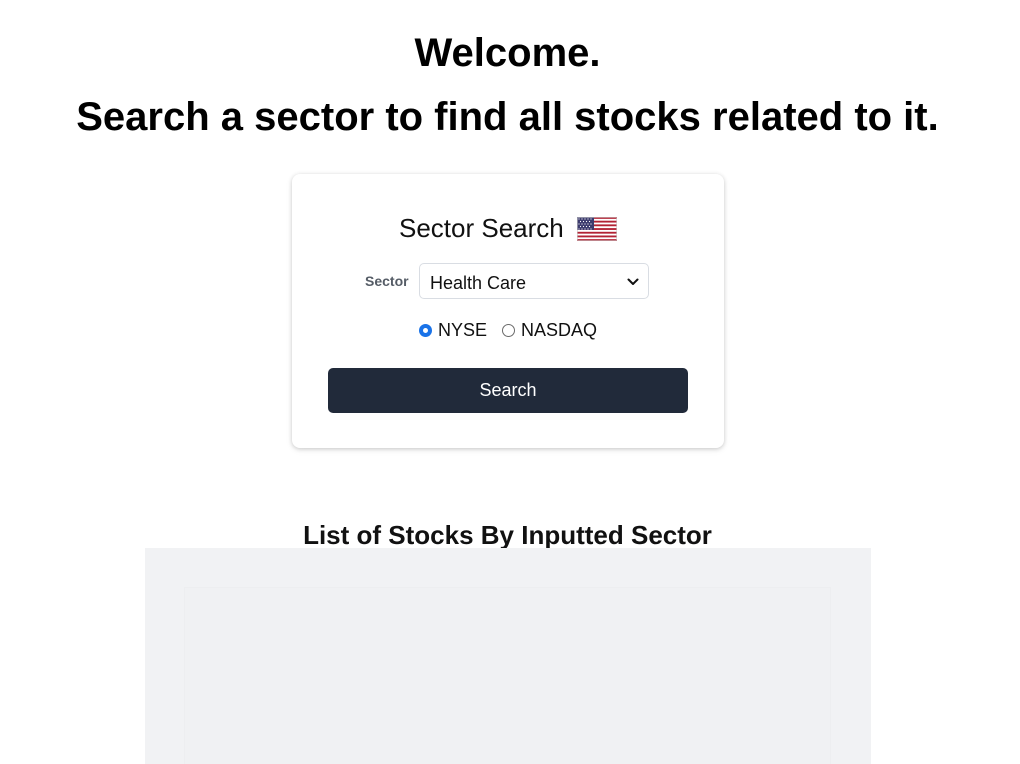  Describe the element at coordinates (596, 228) in the screenshot. I see `us-flag-icon` at that location.